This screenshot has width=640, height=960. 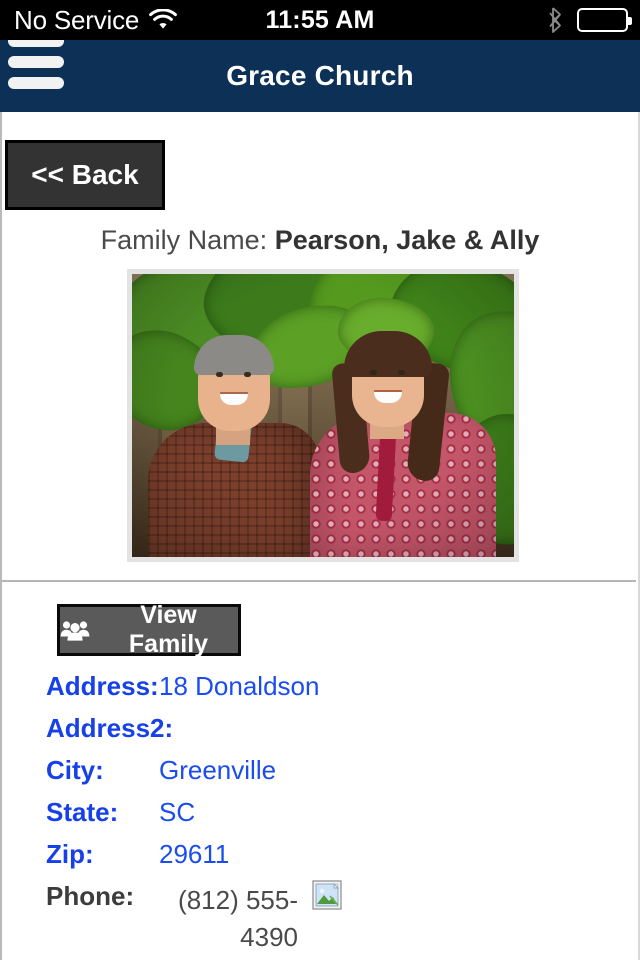 What do you see at coordinates (194, 854) in the screenshot?
I see `zip-value: 29611` at bounding box center [194, 854].